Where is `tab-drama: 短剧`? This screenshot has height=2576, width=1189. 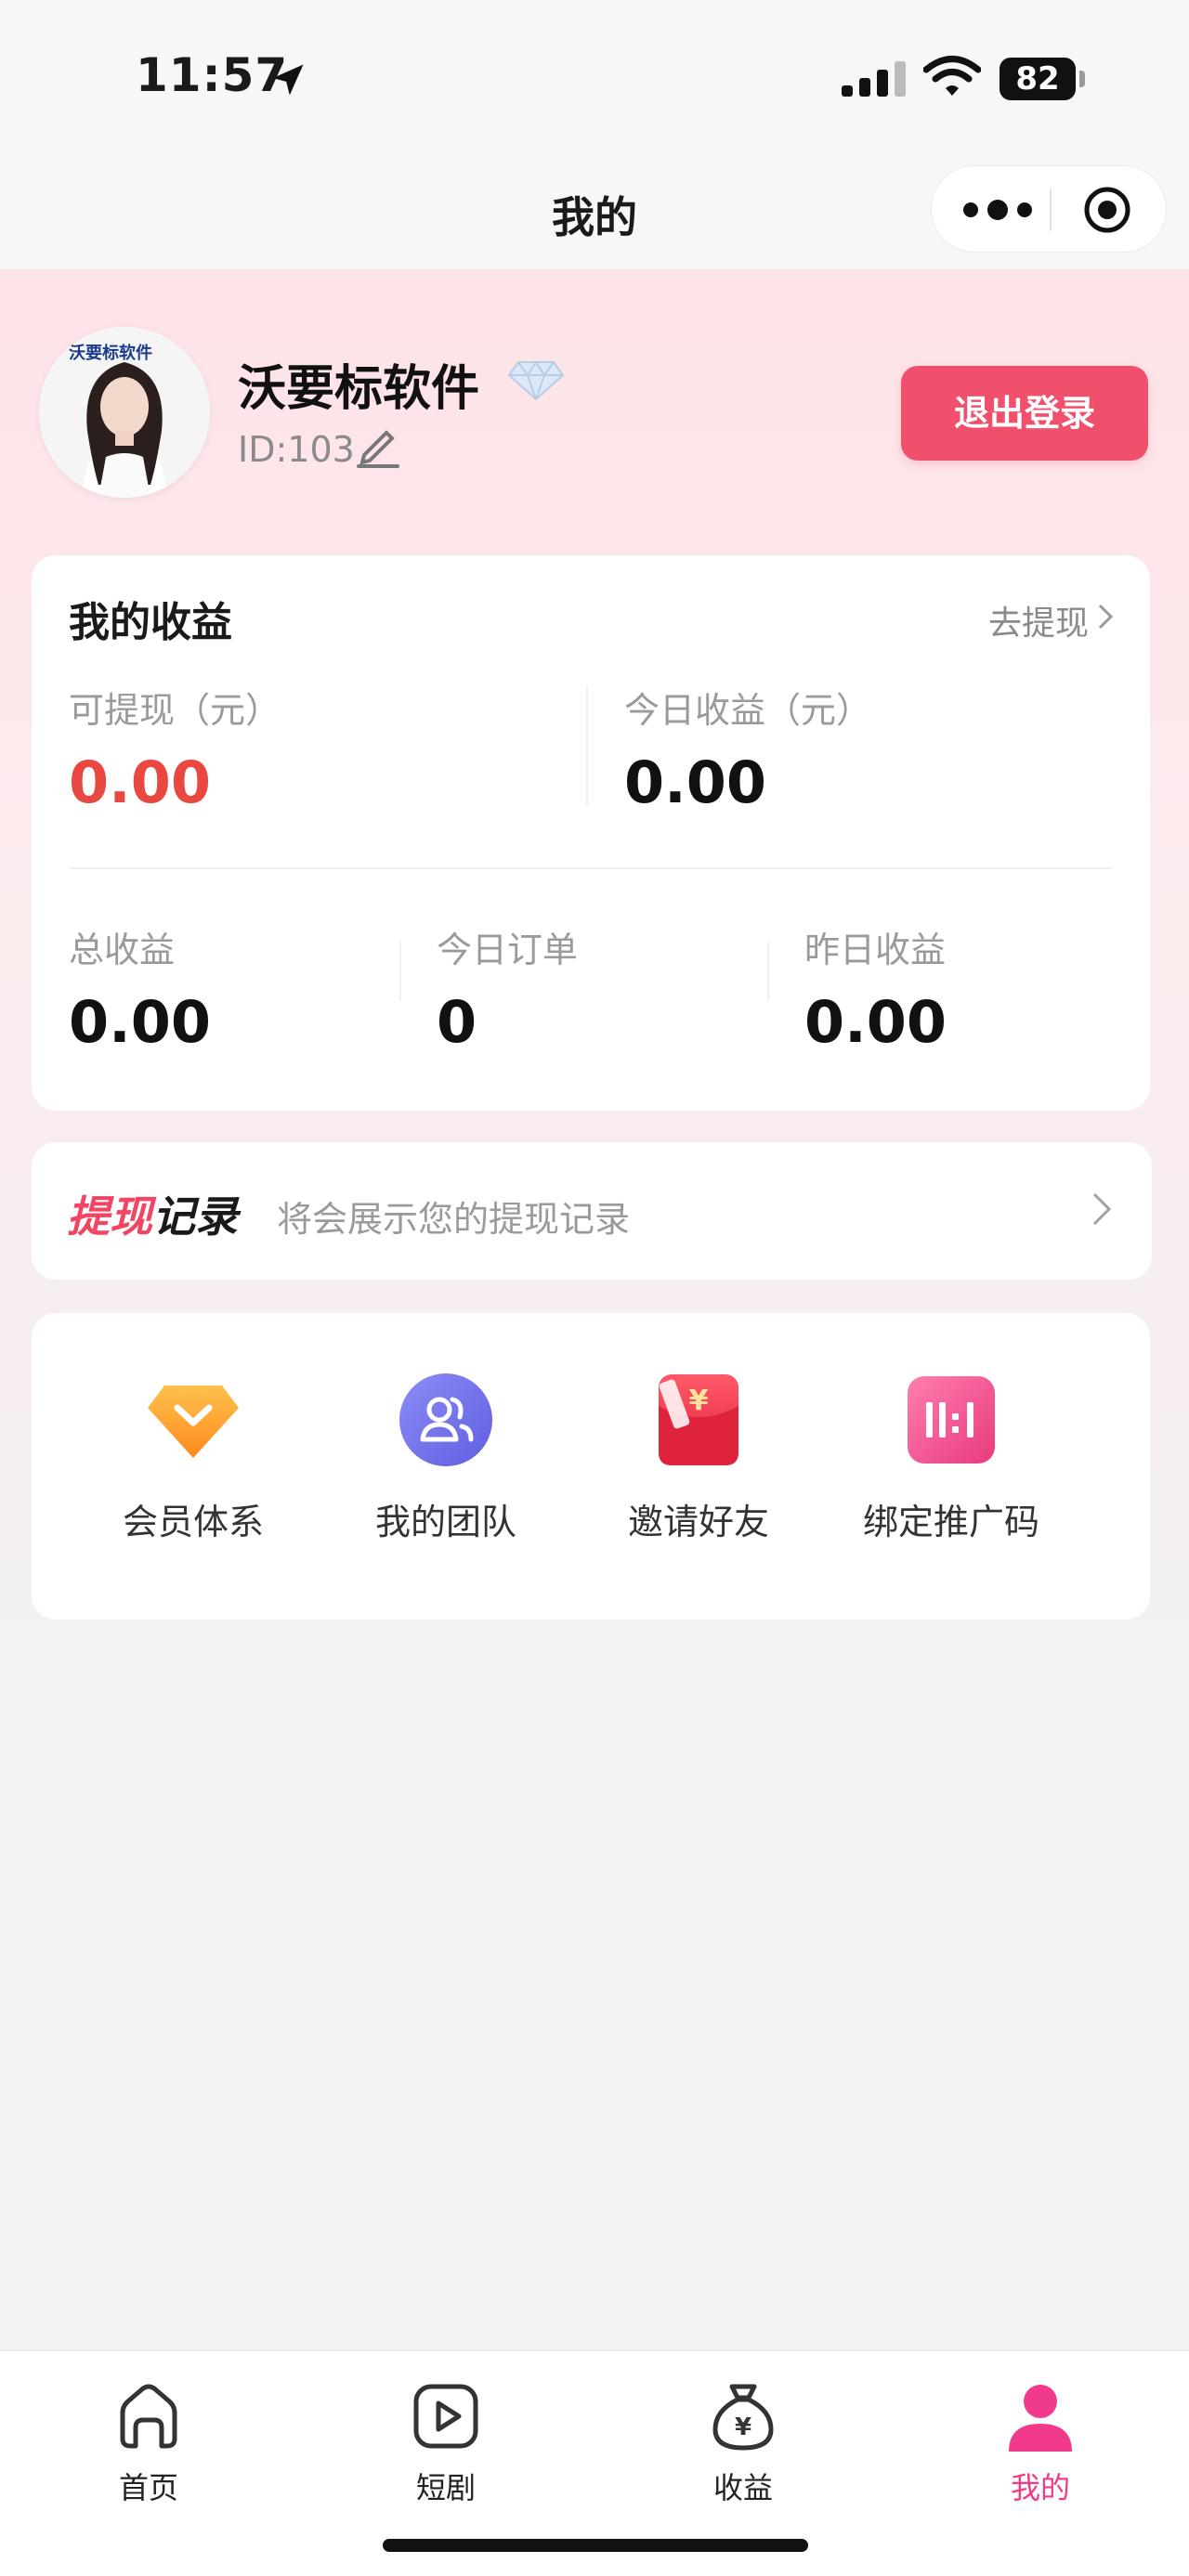
tab-drama: 短剧 is located at coordinates (446, 2443).